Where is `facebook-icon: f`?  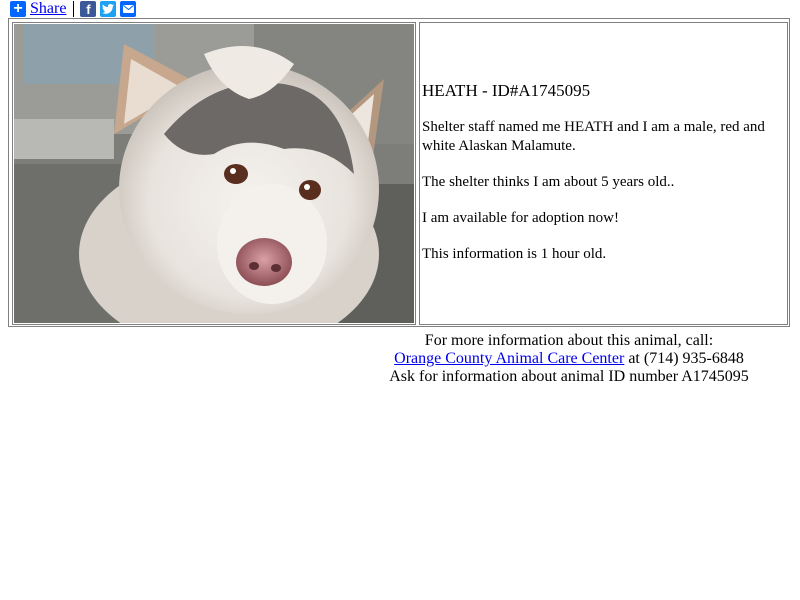 facebook-icon: f is located at coordinates (88, 9).